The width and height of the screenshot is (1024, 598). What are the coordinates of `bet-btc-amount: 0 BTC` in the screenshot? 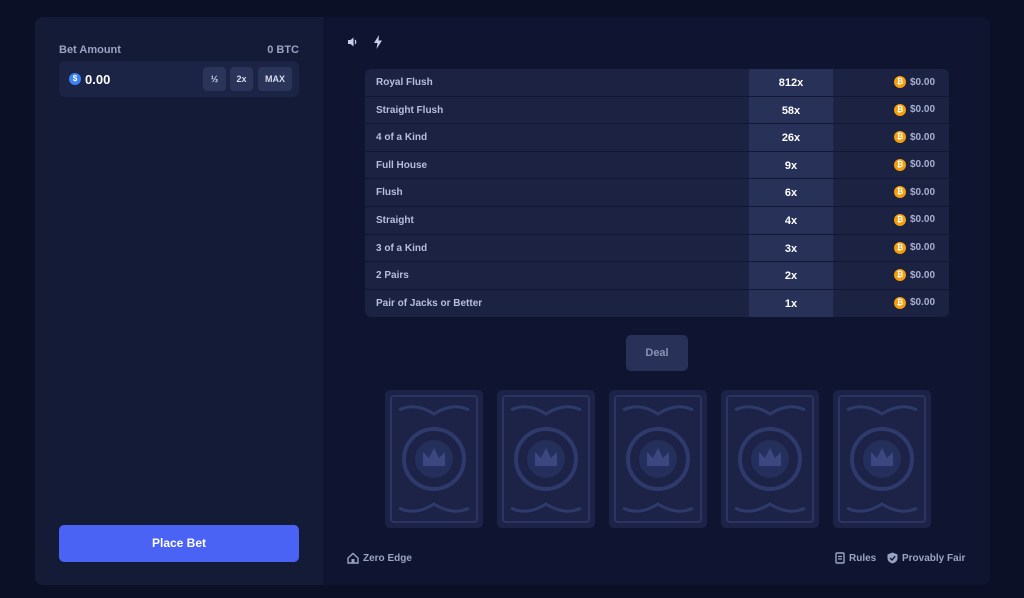 It's located at (283, 50).